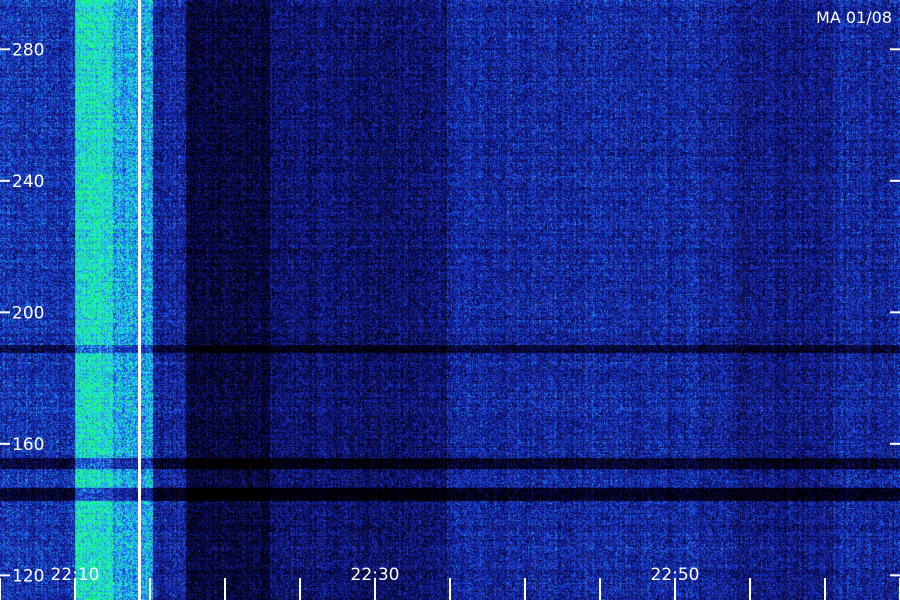  I want to click on x-axis-ticks: 22:10 22:30 22:50, so click(450, 582).